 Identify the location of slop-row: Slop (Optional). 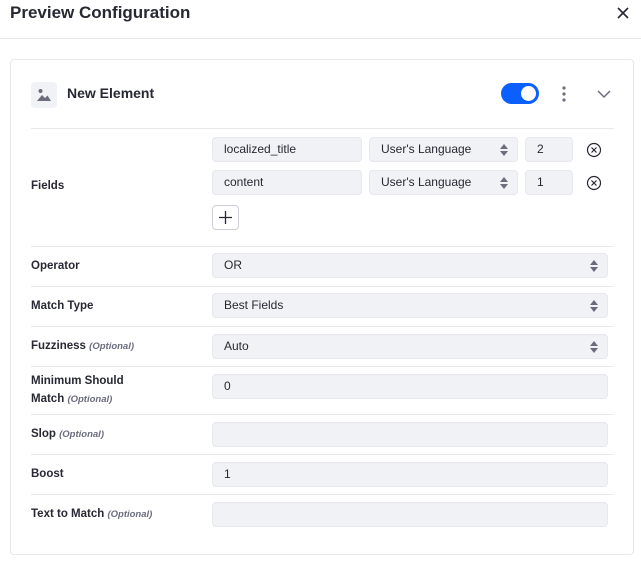
(322, 434).